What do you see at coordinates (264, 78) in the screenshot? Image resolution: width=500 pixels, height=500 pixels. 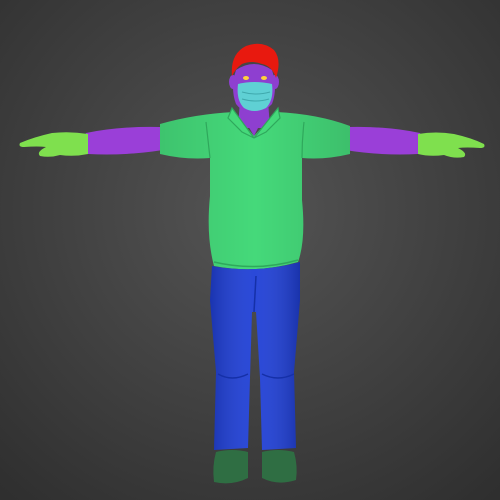 I see `right-eye` at bounding box center [264, 78].